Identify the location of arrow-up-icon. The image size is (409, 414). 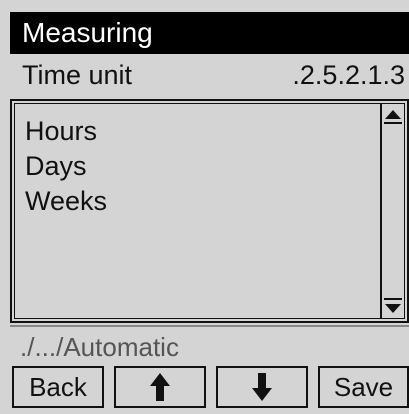
(160, 387).